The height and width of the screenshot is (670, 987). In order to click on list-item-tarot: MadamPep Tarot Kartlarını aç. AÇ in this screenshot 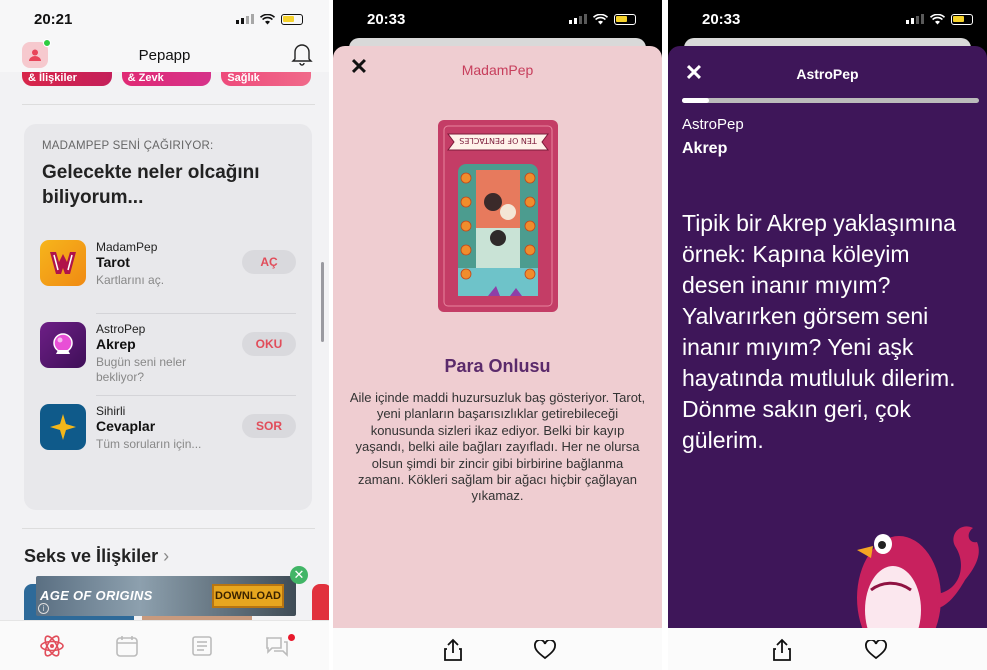, I will do `click(169, 273)`.